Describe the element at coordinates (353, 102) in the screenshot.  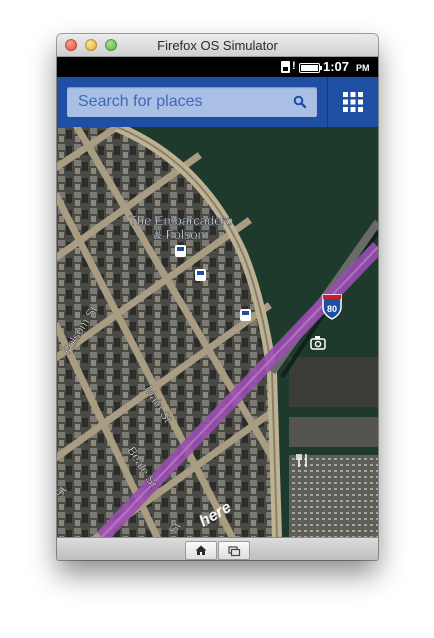
I see `apps-grid-icon` at that location.